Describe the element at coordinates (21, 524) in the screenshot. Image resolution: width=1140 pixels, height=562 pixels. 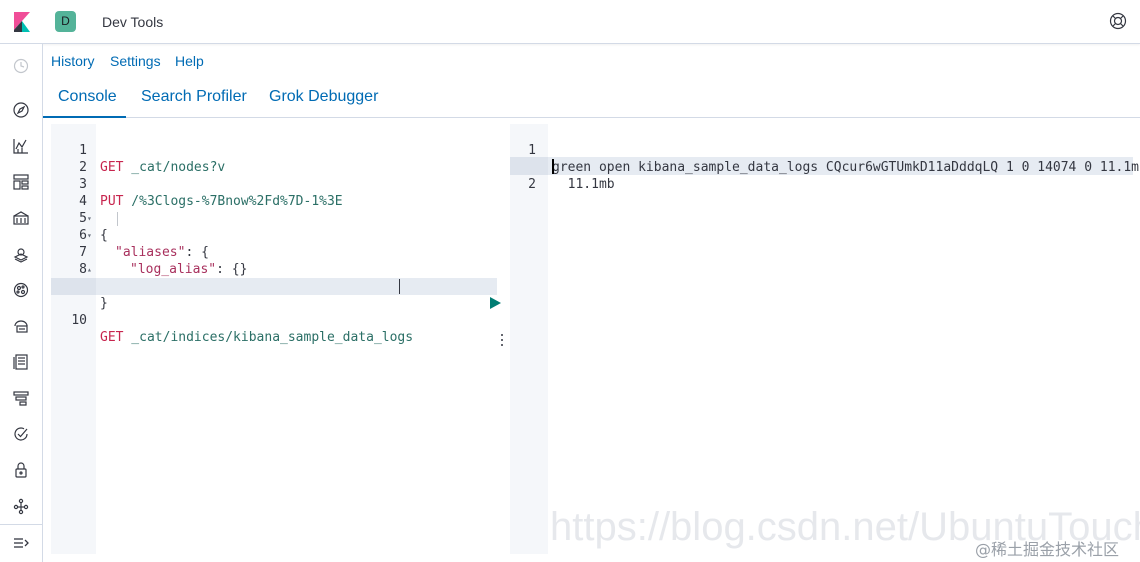
I see `nav-divider` at that location.